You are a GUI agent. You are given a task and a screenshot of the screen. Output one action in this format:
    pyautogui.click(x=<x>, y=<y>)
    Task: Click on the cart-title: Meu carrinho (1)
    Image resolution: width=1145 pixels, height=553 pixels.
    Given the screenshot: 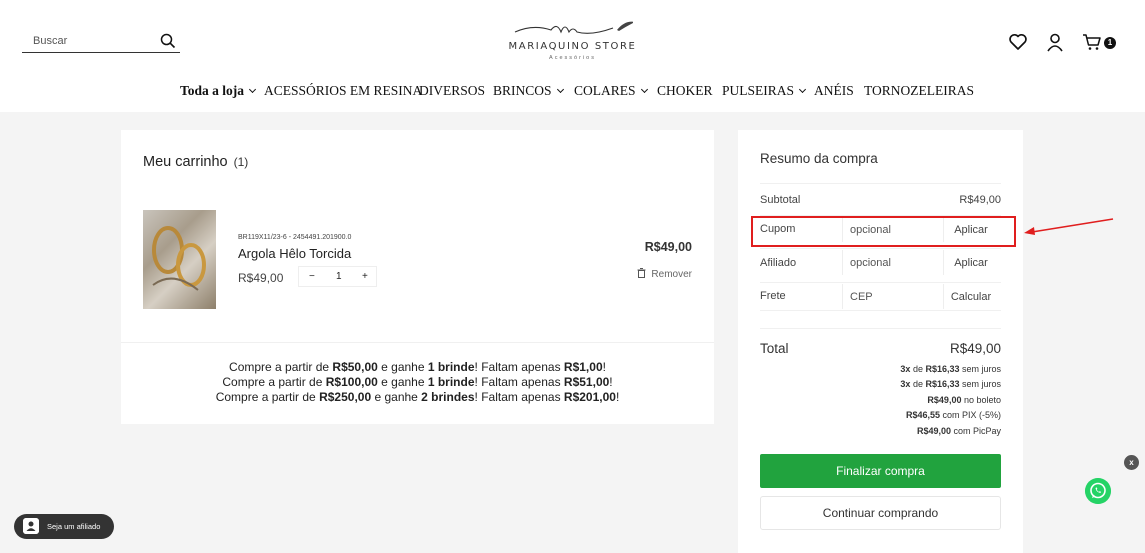 What is the action you would take?
    pyautogui.click(x=195, y=162)
    